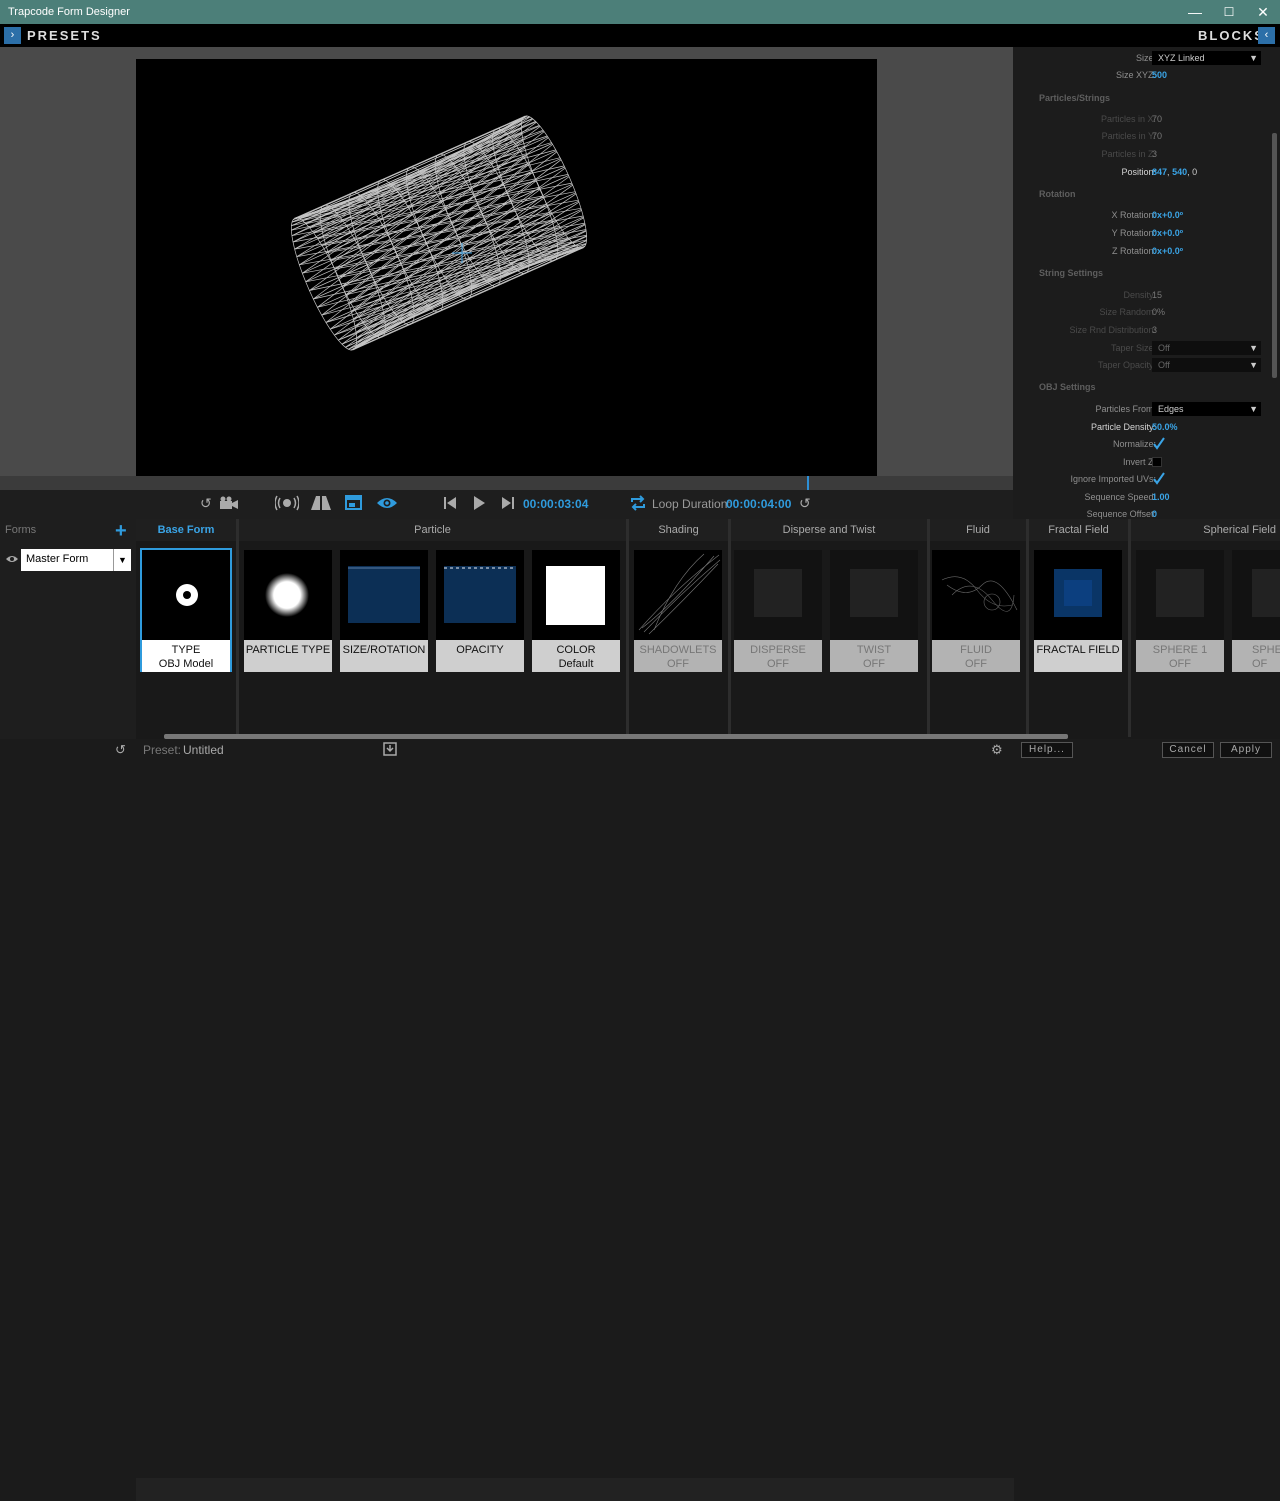  I want to click on minimize-button: —, so click(1195, 12).